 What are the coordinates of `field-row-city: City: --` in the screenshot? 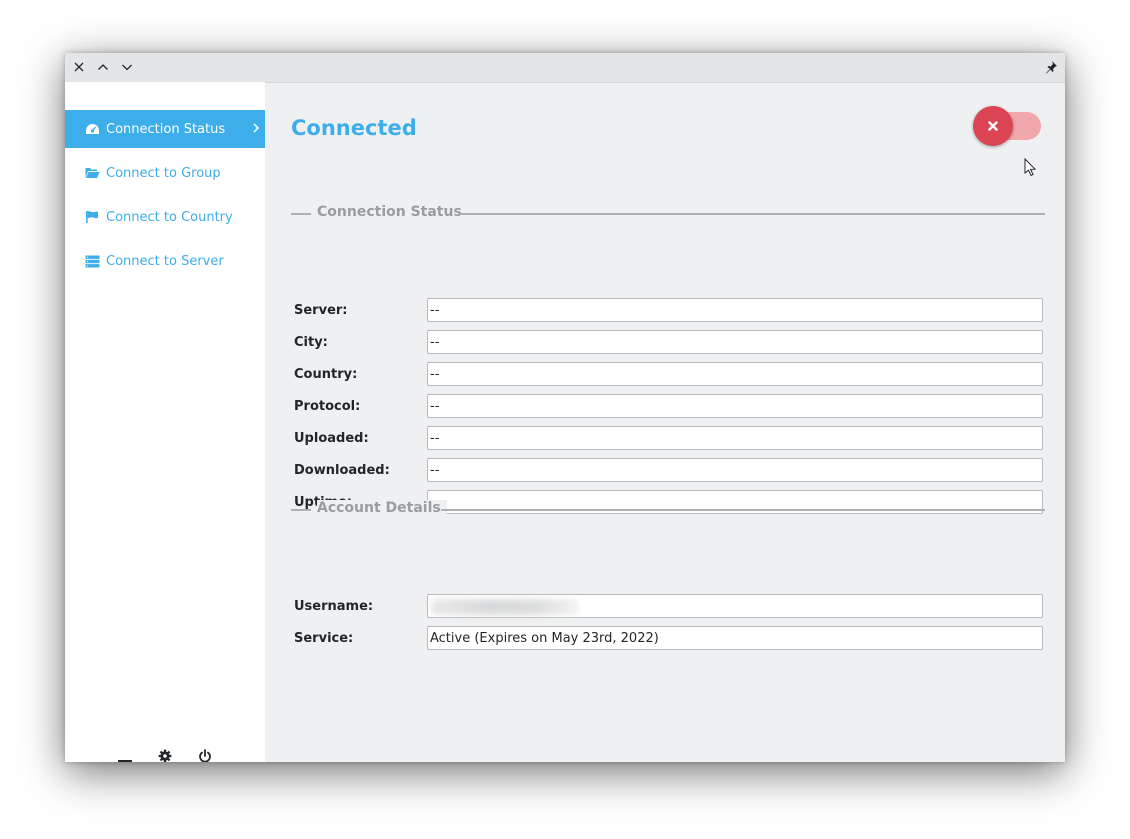 It's located at (669, 343).